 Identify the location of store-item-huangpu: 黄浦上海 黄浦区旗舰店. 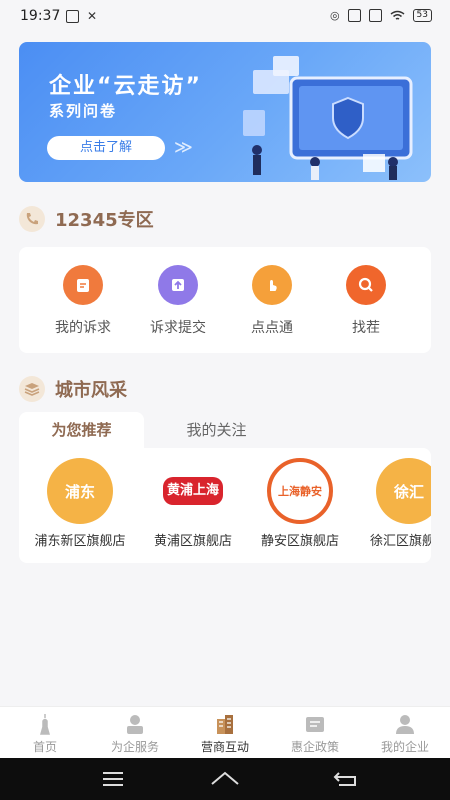
(193, 503).